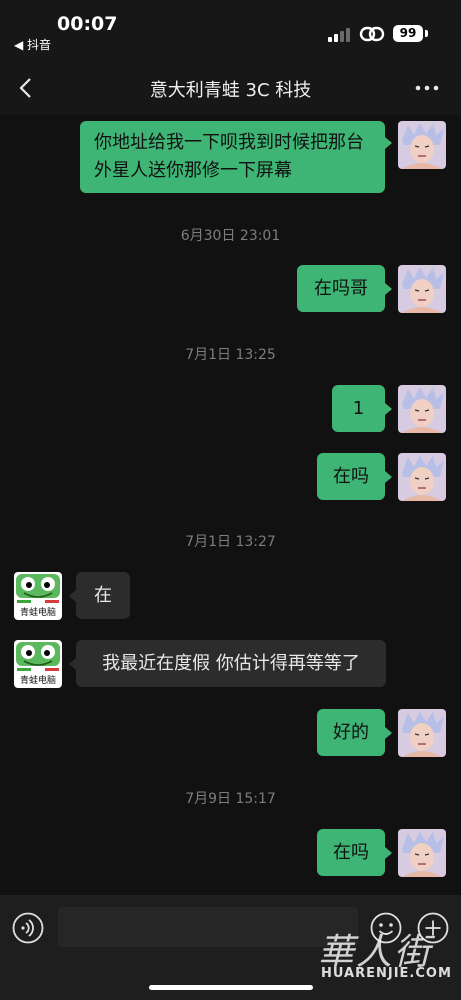 The width and height of the screenshot is (461, 1000). What do you see at coordinates (231, 987) in the screenshot?
I see `home-indicator` at bounding box center [231, 987].